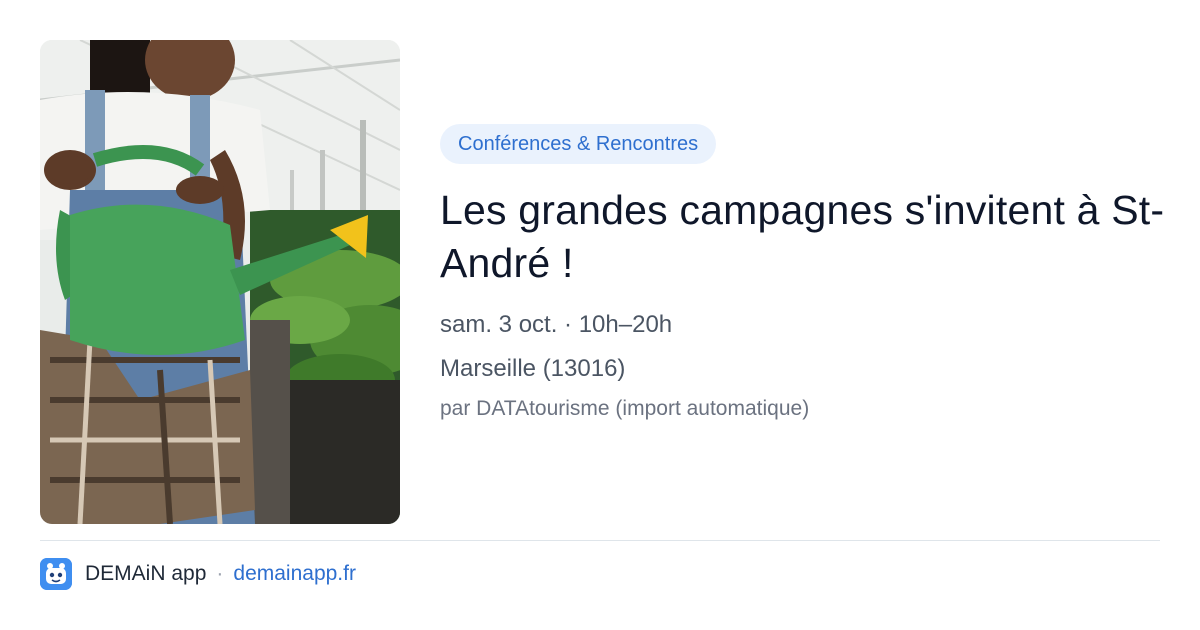 Image resolution: width=1200 pixels, height=630 pixels. What do you see at coordinates (556, 324) in the screenshot?
I see `event-date: sam. 3 oct. · 10h–20h` at bounding box center [556, 324].